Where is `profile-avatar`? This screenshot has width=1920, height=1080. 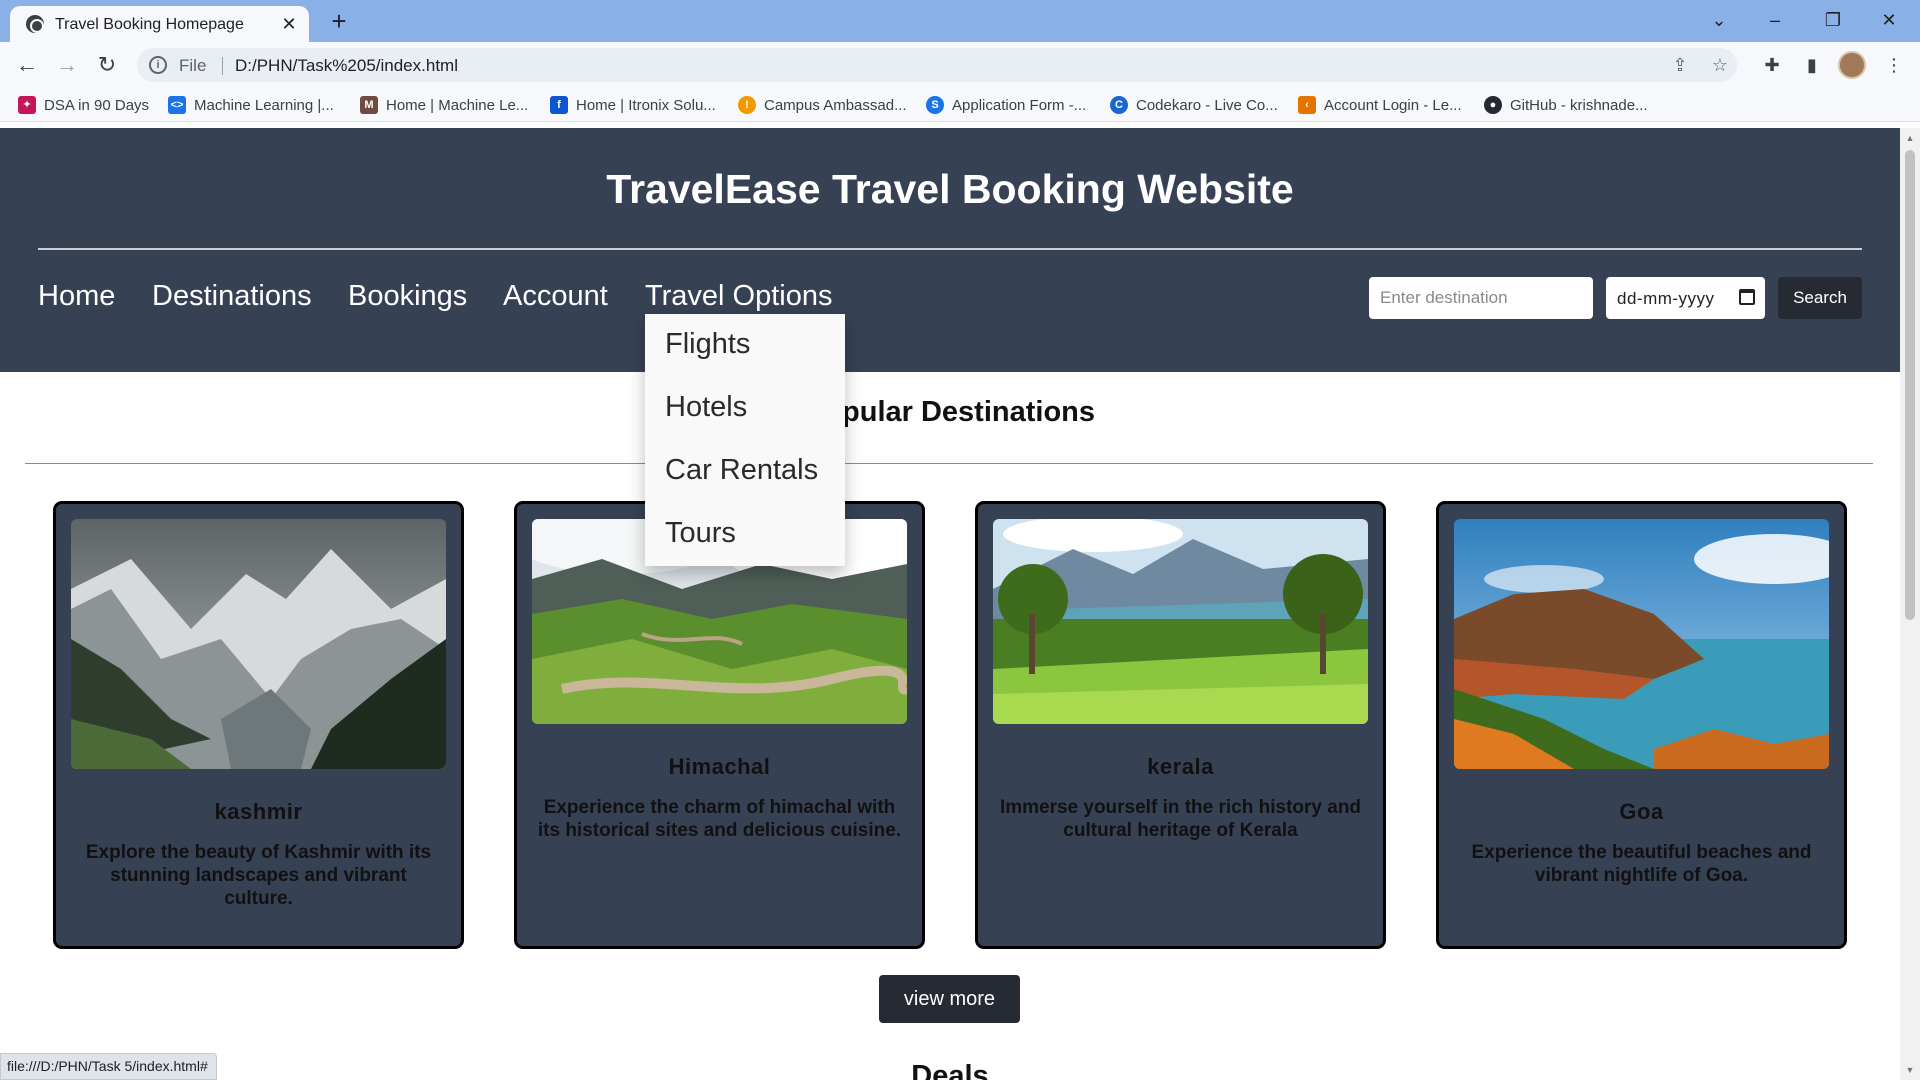
profile-avatar is located at coordinates (1852, 65).